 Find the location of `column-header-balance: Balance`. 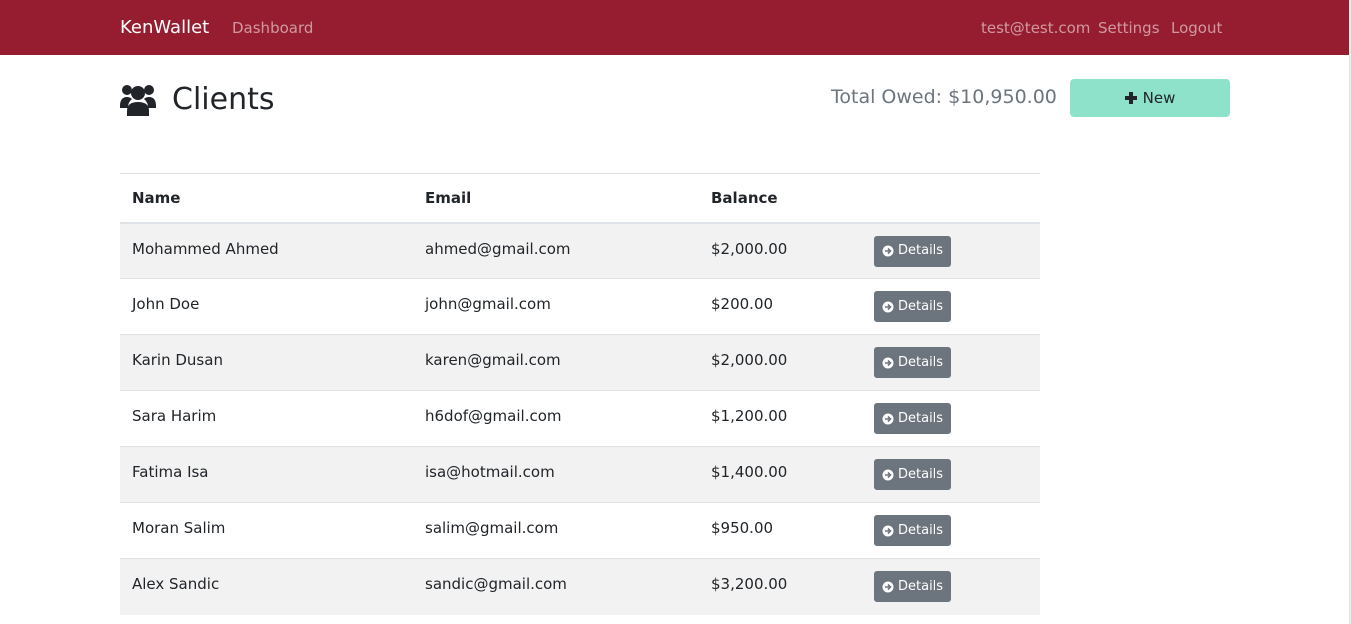

column-header-balance: Balance is located at coordinates (744, 197).